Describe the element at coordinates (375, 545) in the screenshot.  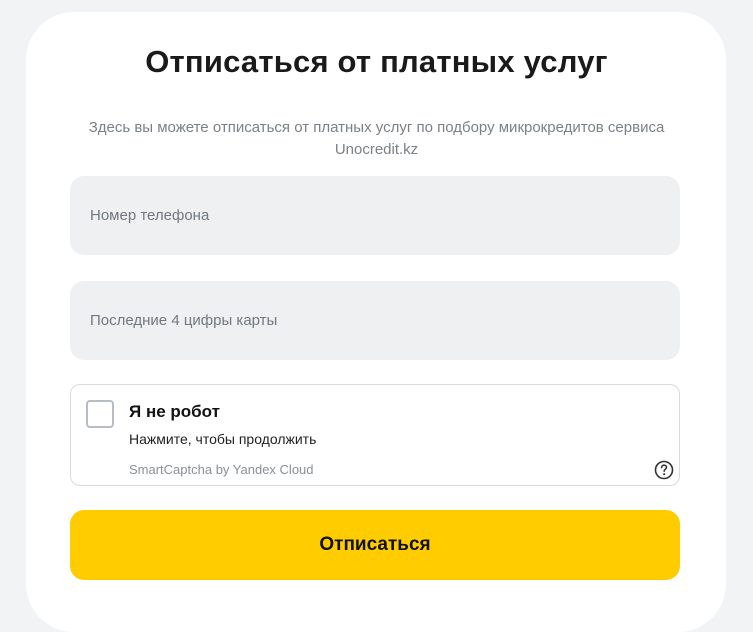
I see `unsubscribe-button: Отписаться` at that location.